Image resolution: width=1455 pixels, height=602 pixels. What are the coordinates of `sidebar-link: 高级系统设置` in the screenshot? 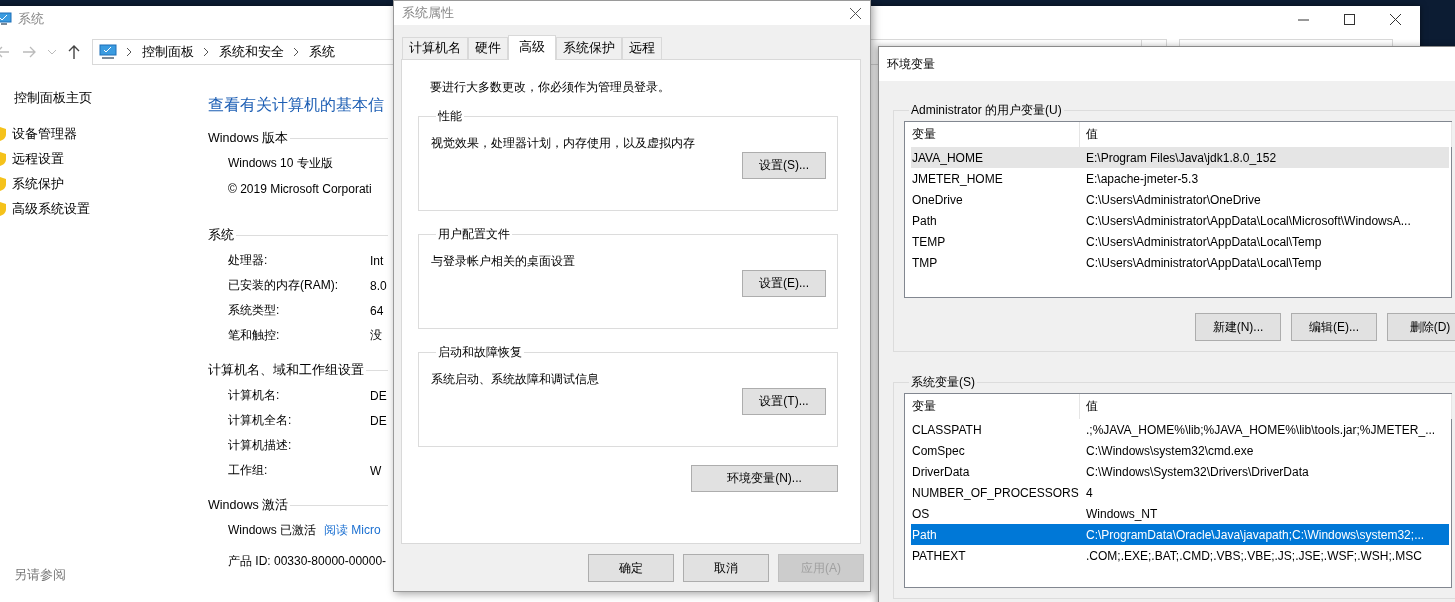 It's located at (51, 208).